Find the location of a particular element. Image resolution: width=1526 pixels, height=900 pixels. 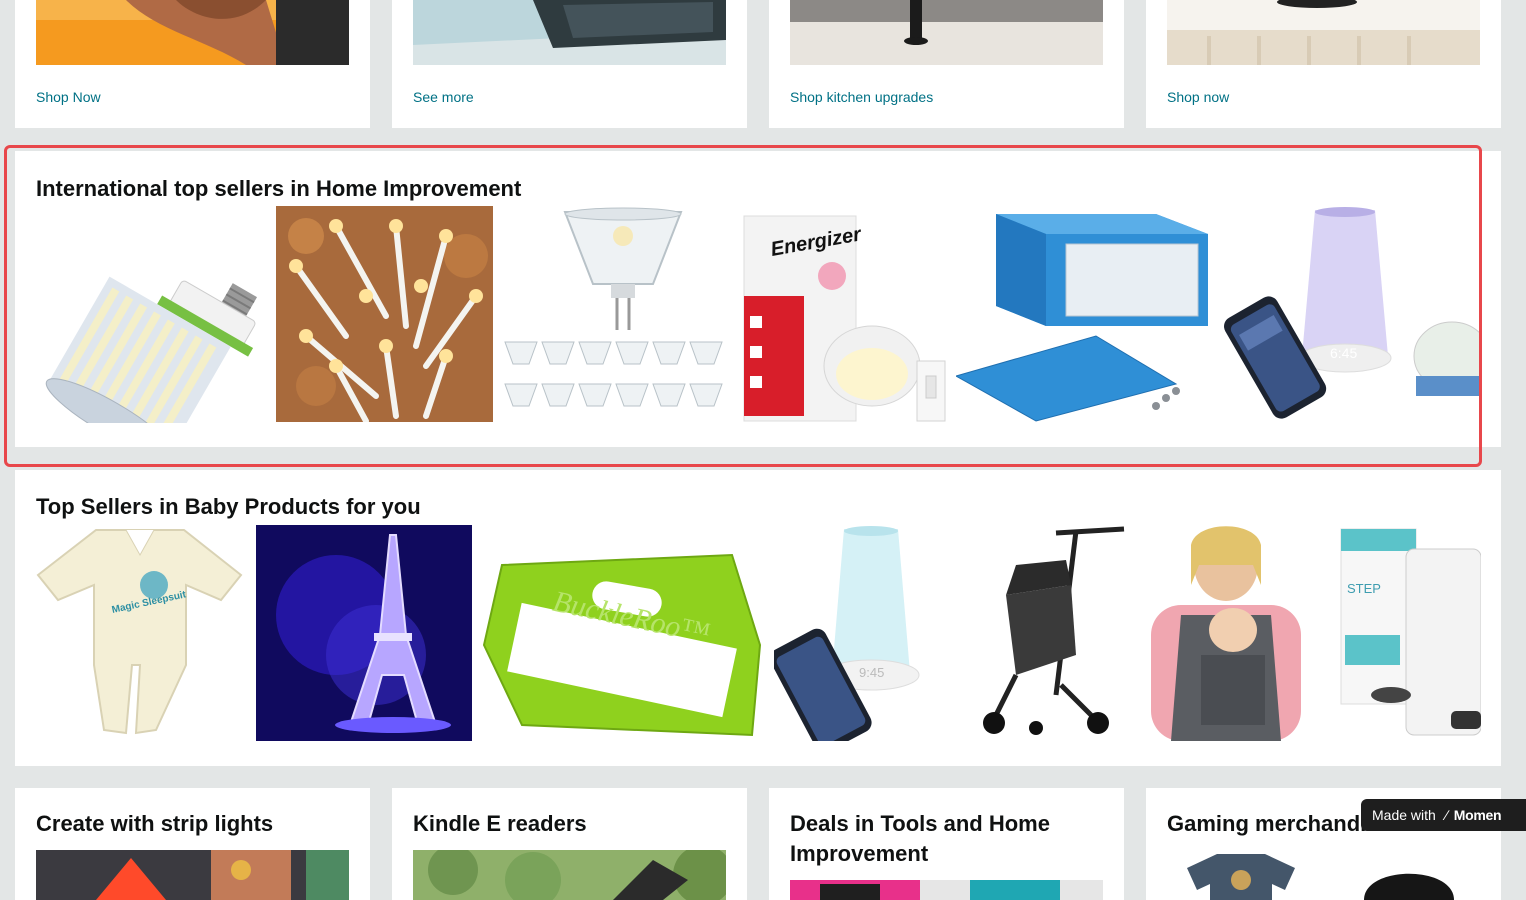

product-energizer-puck-light: Energizer is located at coordinates (844, 314).